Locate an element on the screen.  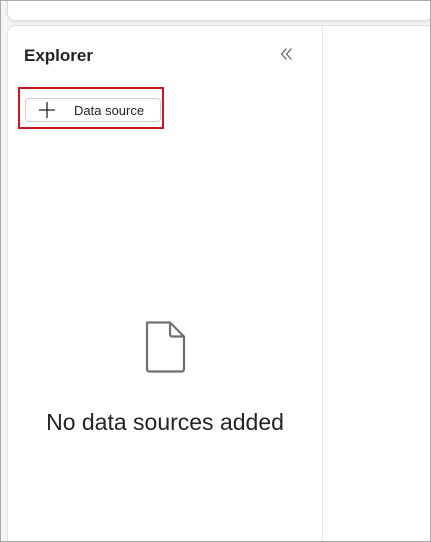
chevron-double-left-icon is located at coordinates (286, 56).